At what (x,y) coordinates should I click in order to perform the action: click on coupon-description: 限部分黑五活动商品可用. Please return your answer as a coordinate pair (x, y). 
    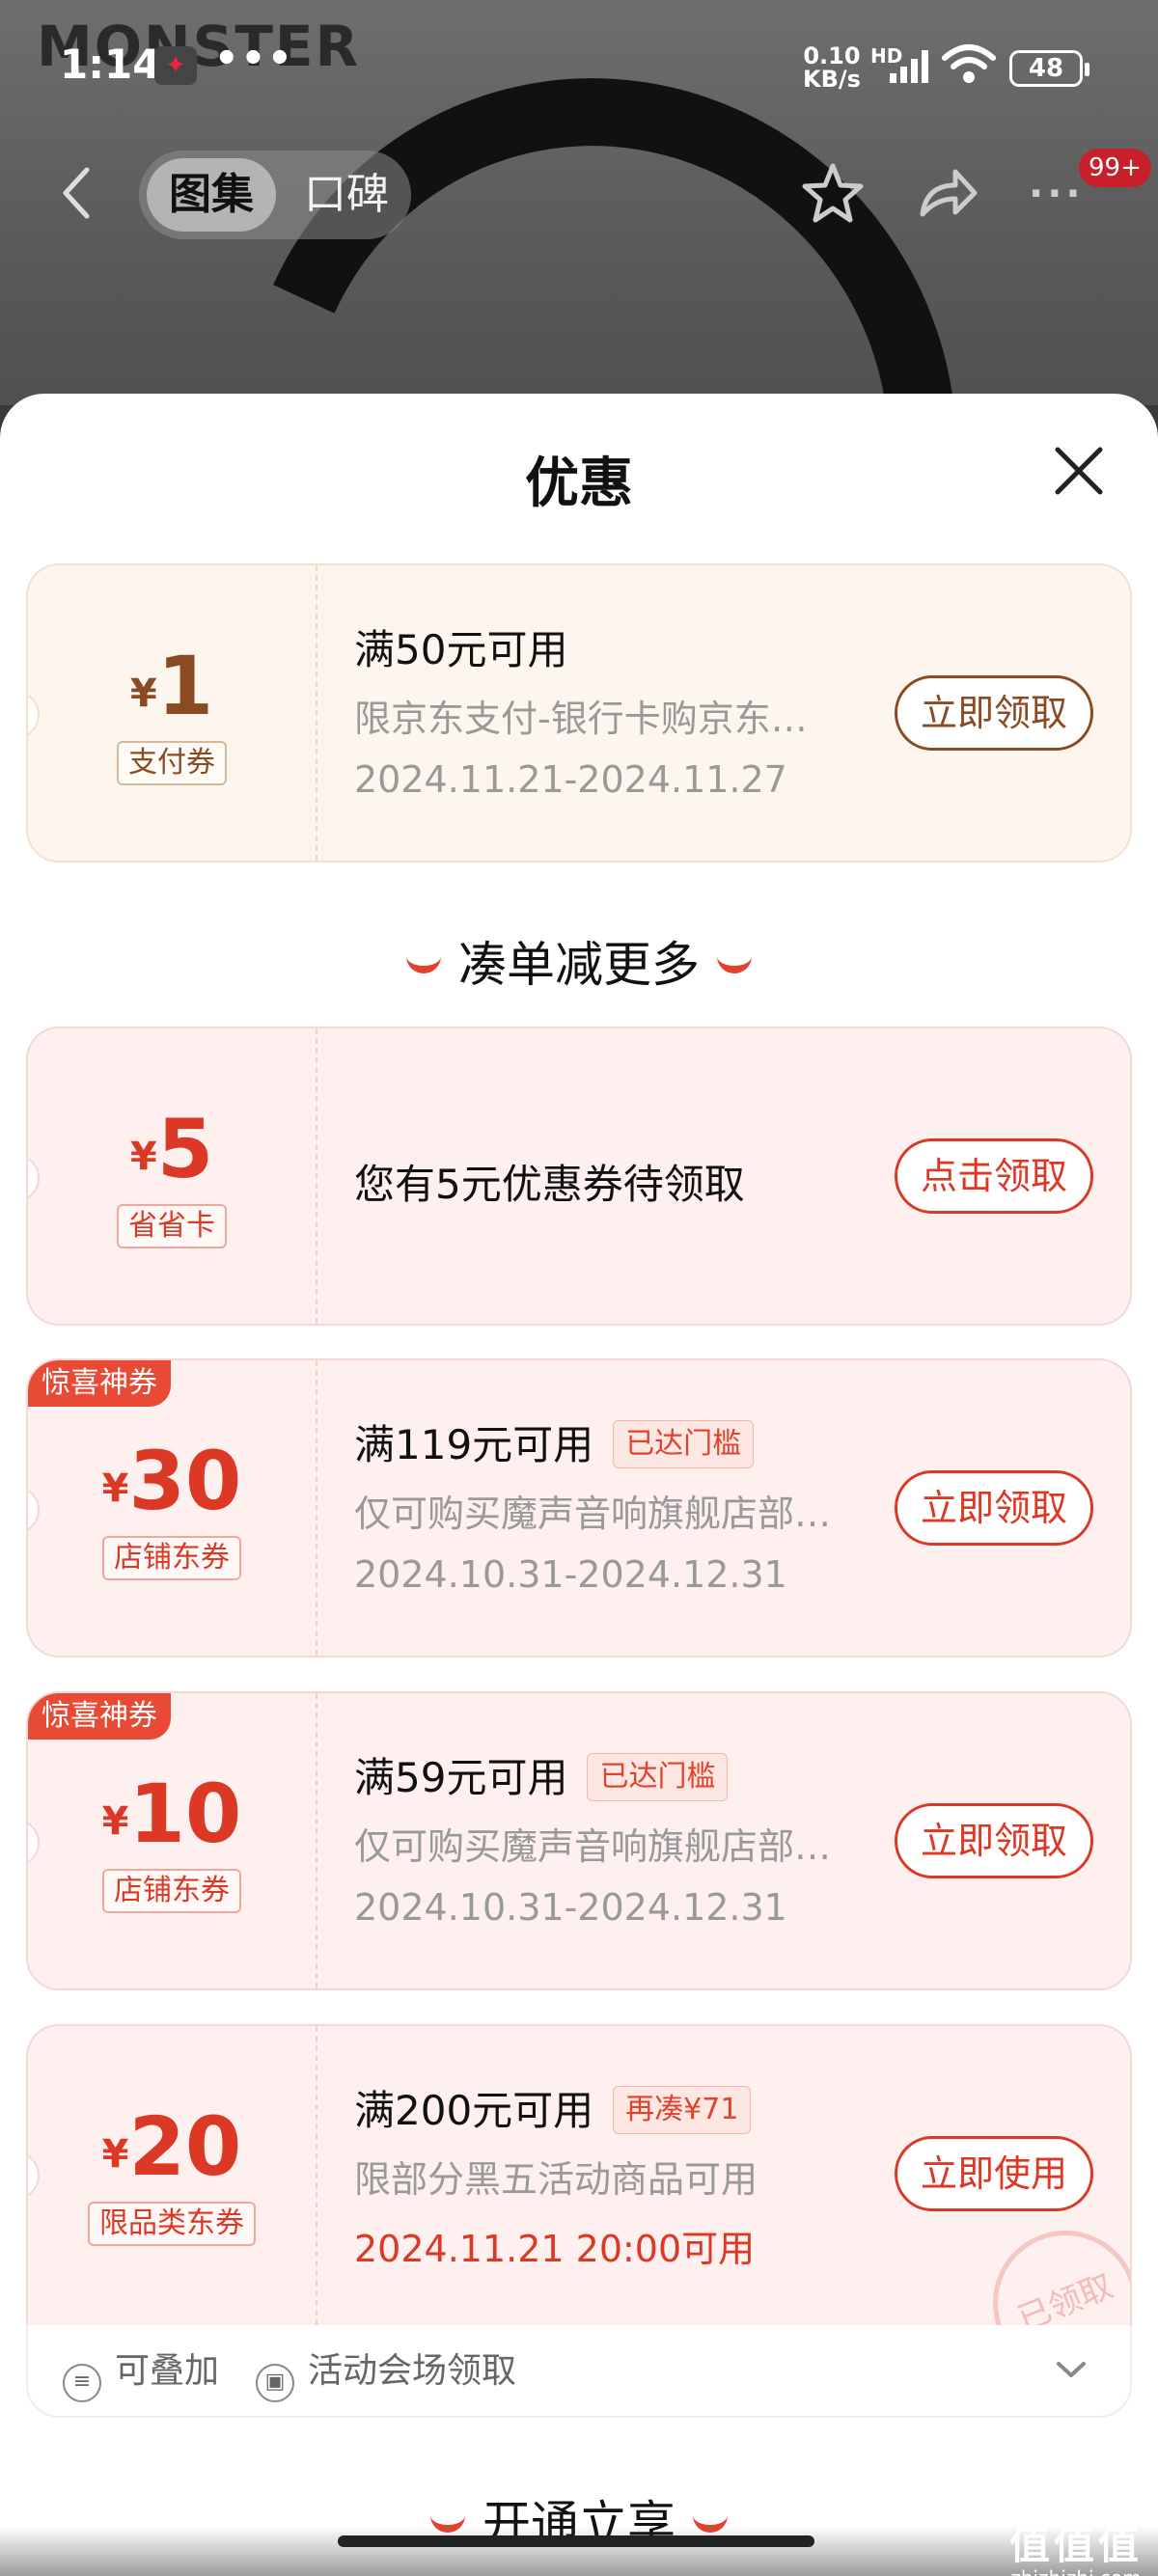
    Looking at the image, I should click on (556, 2179).